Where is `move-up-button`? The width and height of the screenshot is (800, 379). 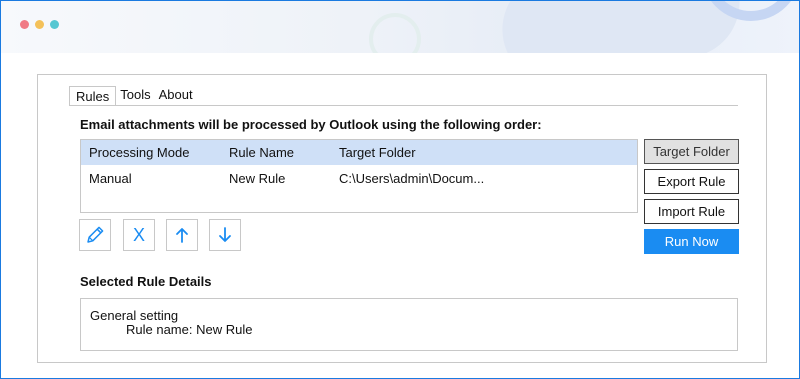
move-up-button is located at coordinates (182, 235).